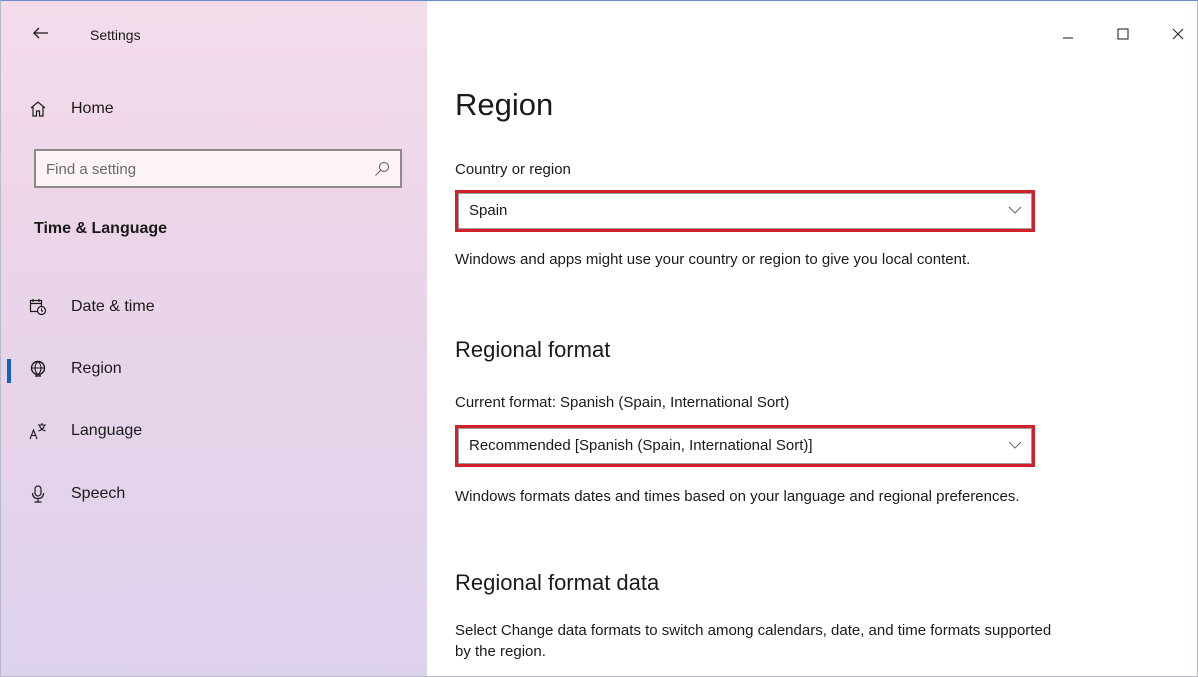 The width and height of the screenshot is (1198, 677). I want to click on home-label: Home, so click(92, 108).